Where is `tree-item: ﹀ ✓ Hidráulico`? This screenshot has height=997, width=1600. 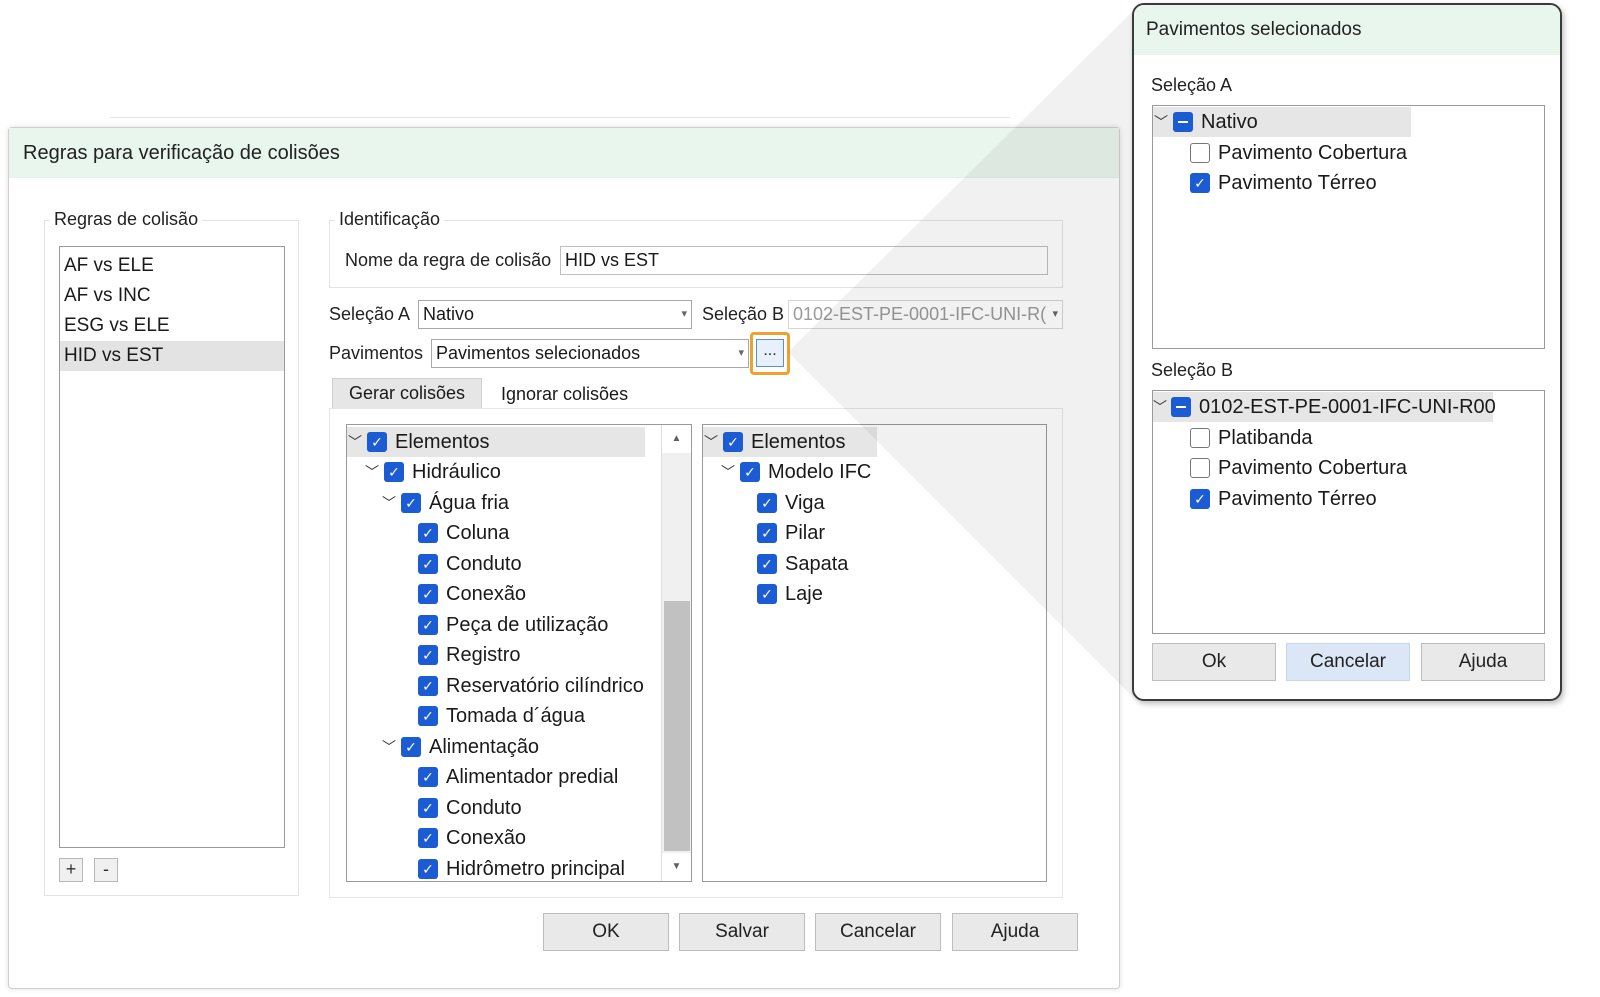 tree-item: ﹀ ✓ Hidráulico is located at coordinates (432, 472).